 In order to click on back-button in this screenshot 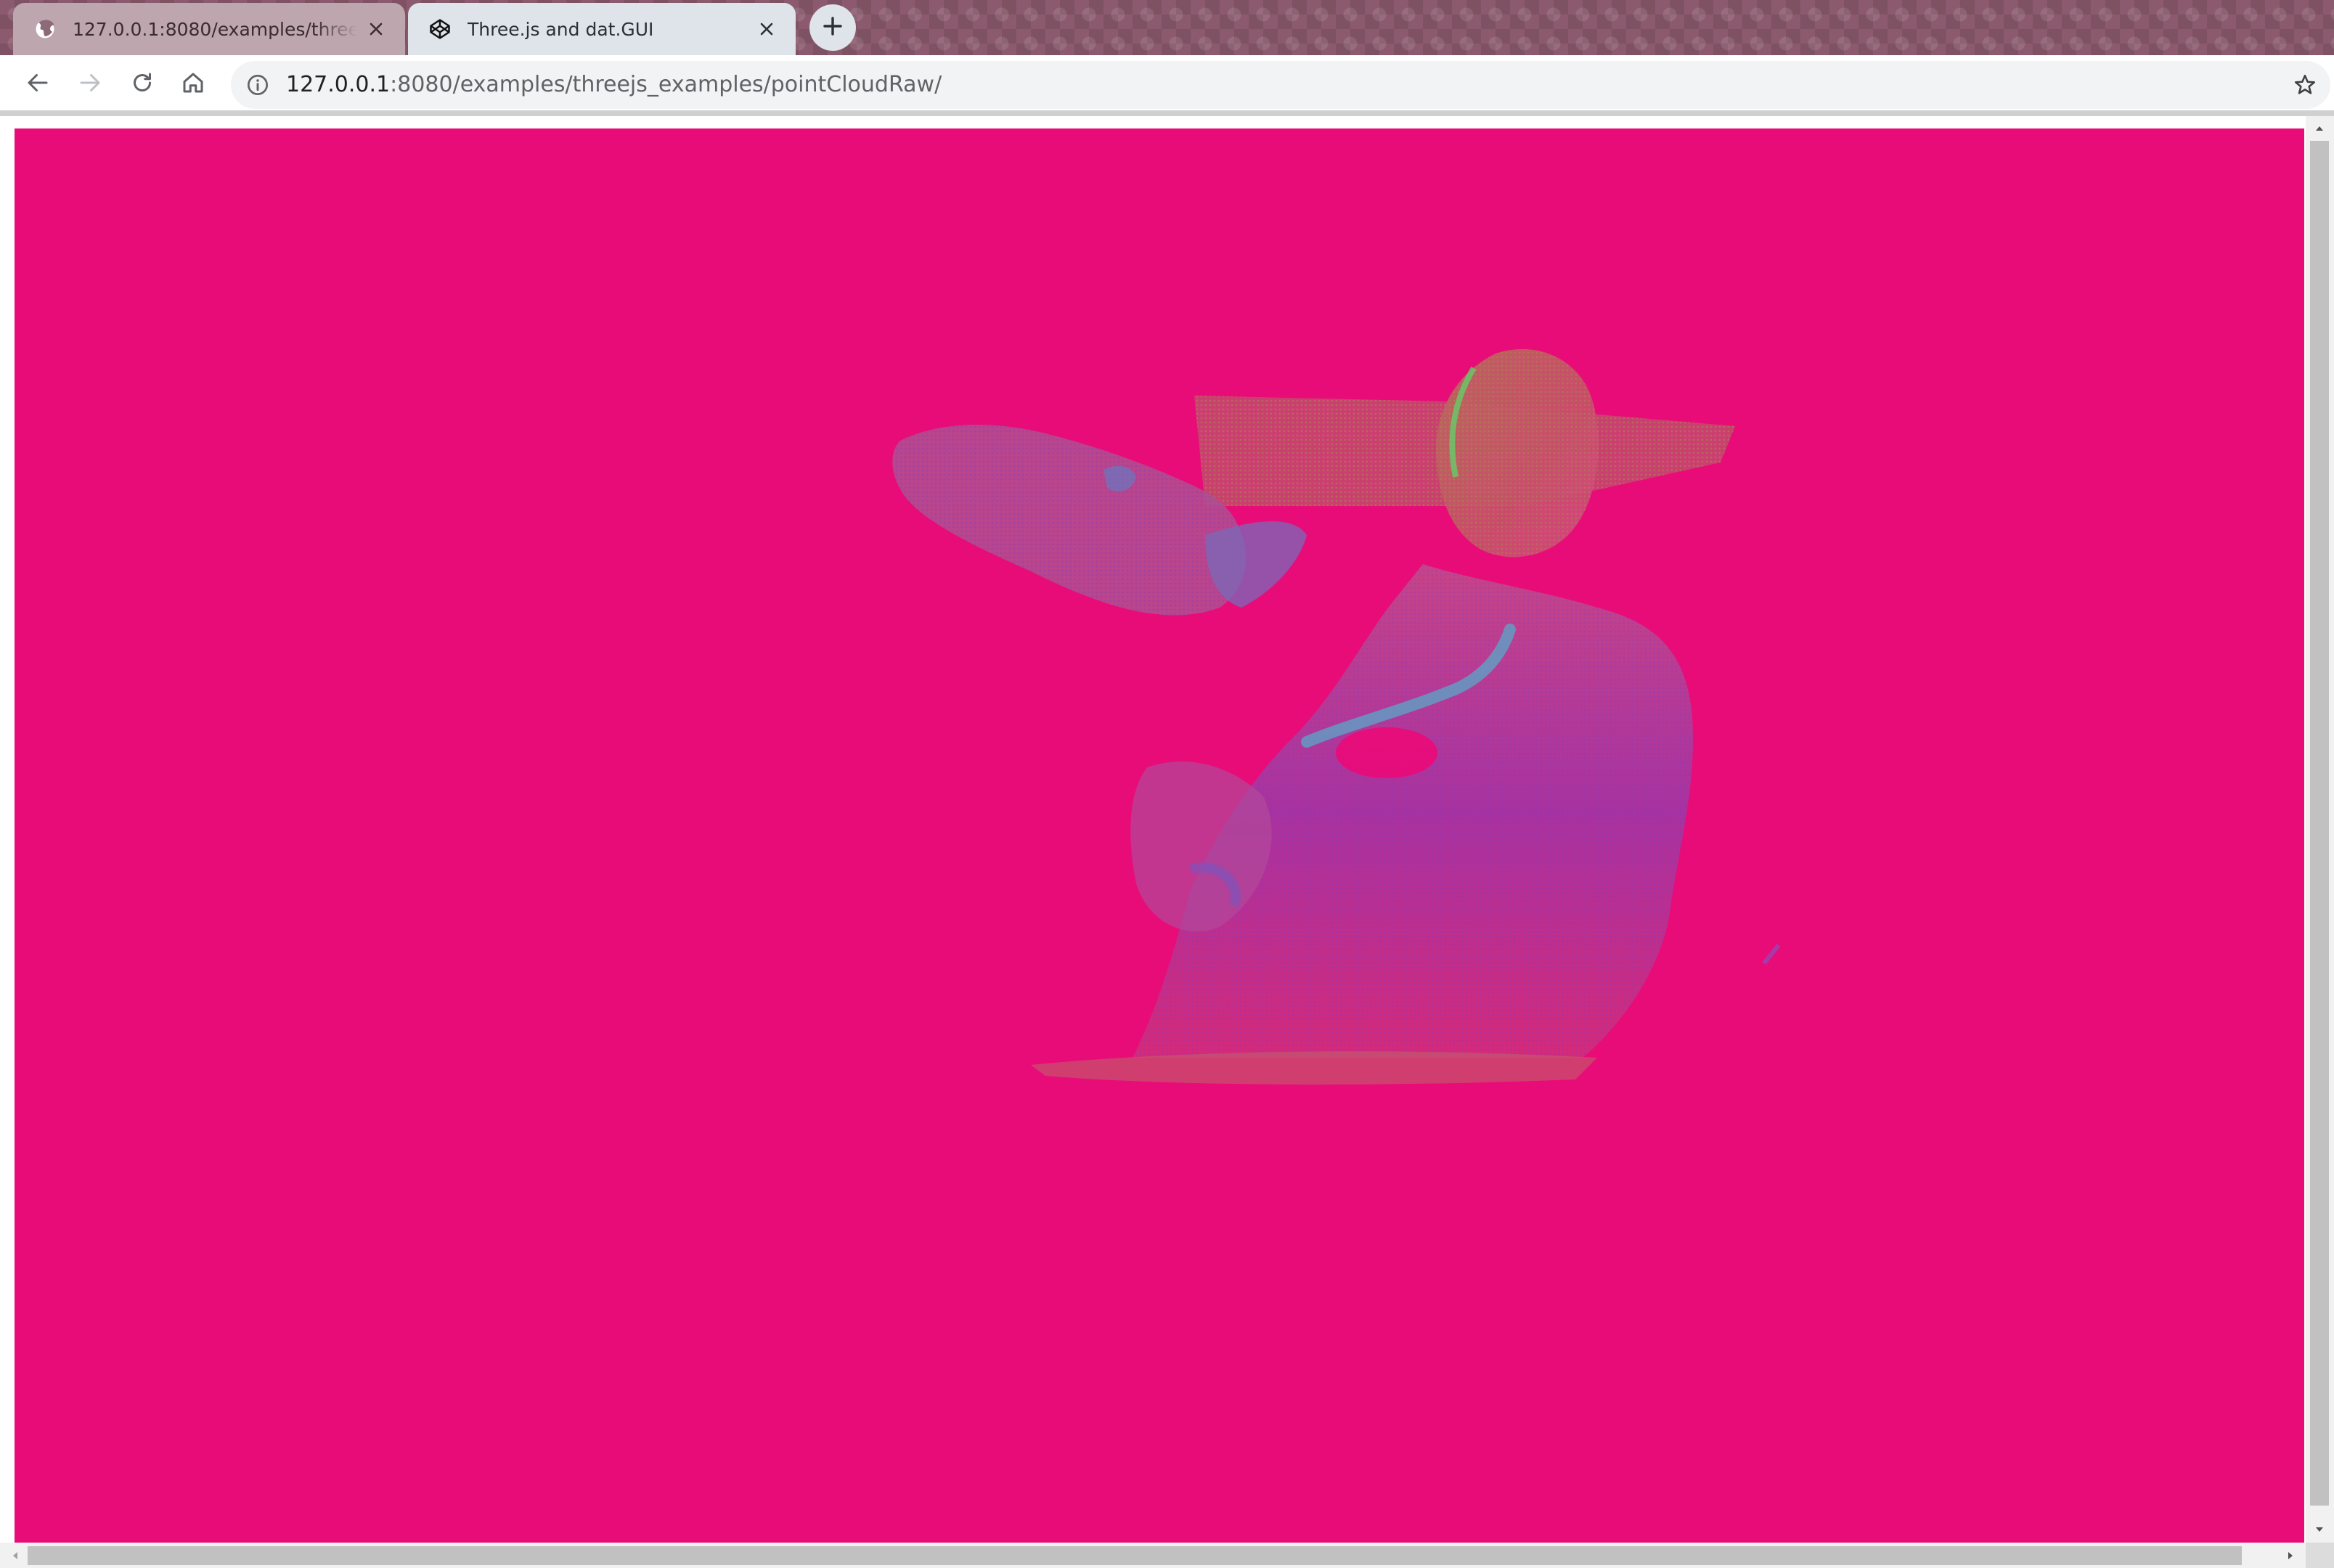, I will do `click(37, 85)`.